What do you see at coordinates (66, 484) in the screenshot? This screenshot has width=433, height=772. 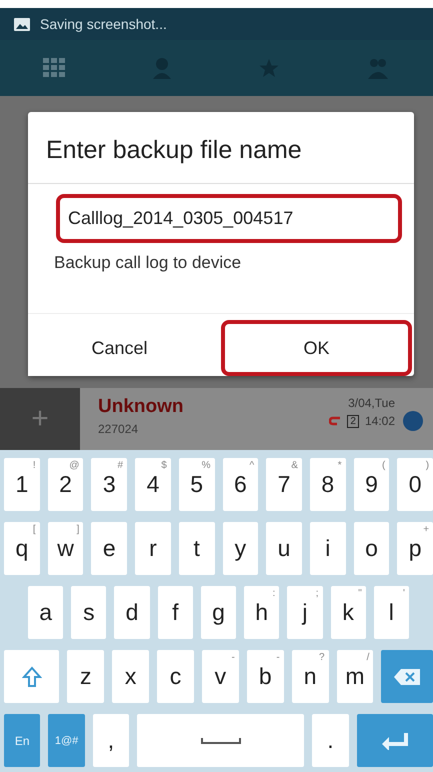 I see `keyboard-key: 2 @` at bounding box center [66, 484].